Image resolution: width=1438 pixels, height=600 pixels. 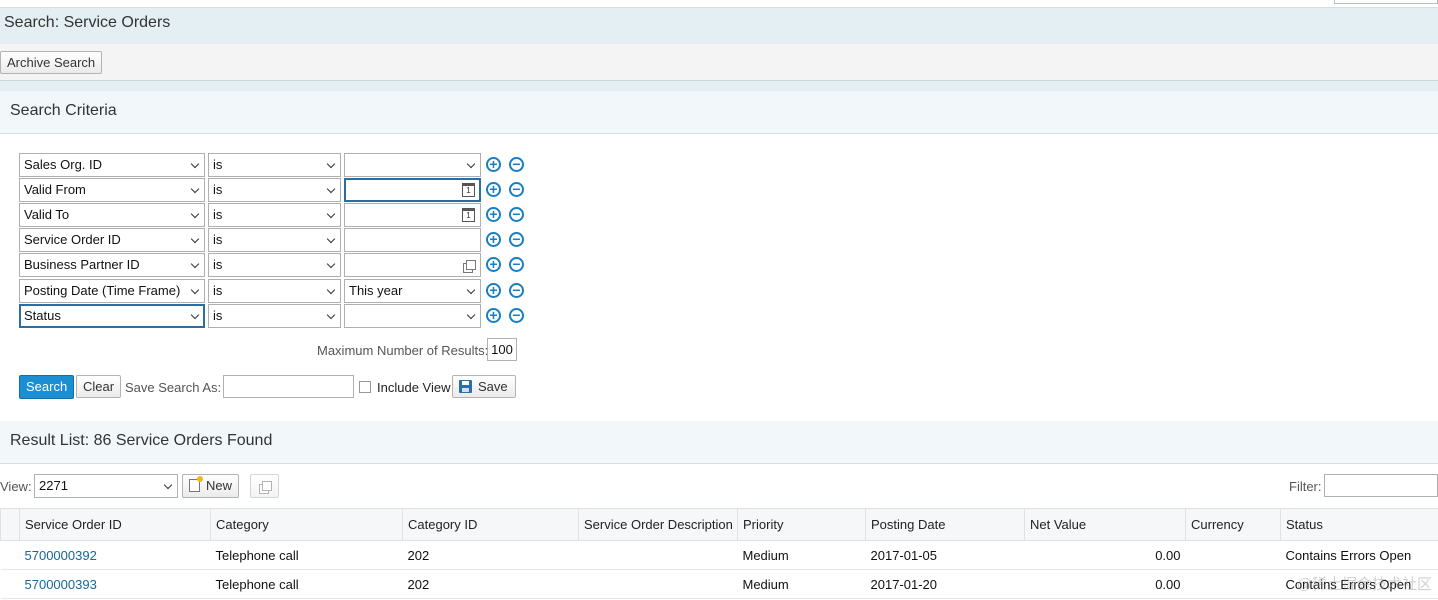 What do you see at coordinates (99, 386) in the screenshot?
I see `clear-button: Clear` at bounding box center [99, 386].